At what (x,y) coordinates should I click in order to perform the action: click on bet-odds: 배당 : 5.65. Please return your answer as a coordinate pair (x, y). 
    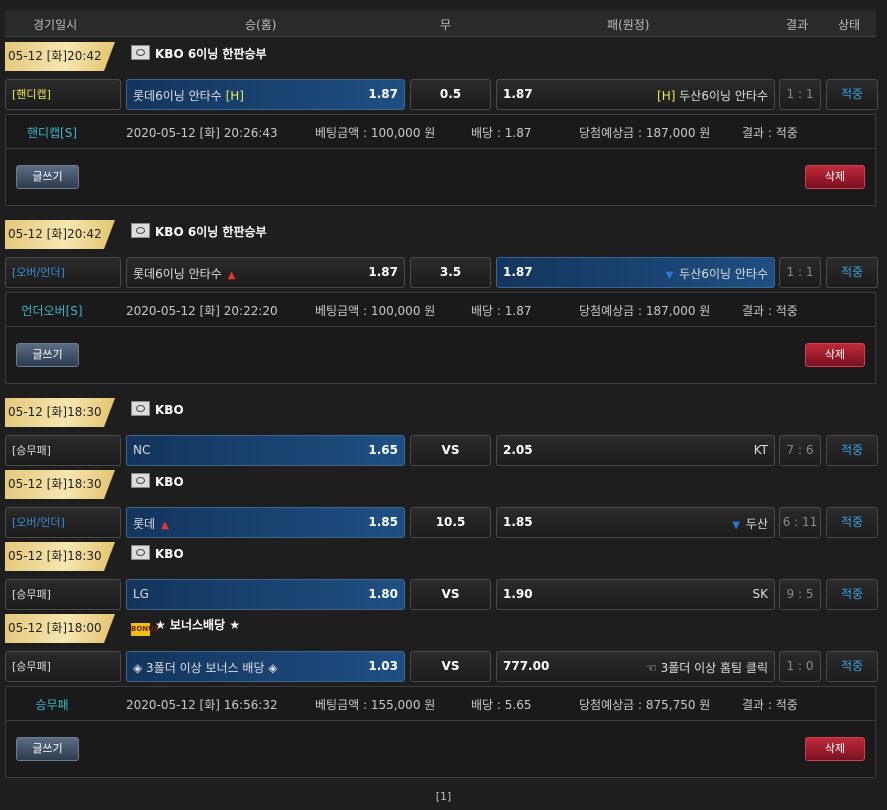
    Looking at the image, I should click on (501, 705).